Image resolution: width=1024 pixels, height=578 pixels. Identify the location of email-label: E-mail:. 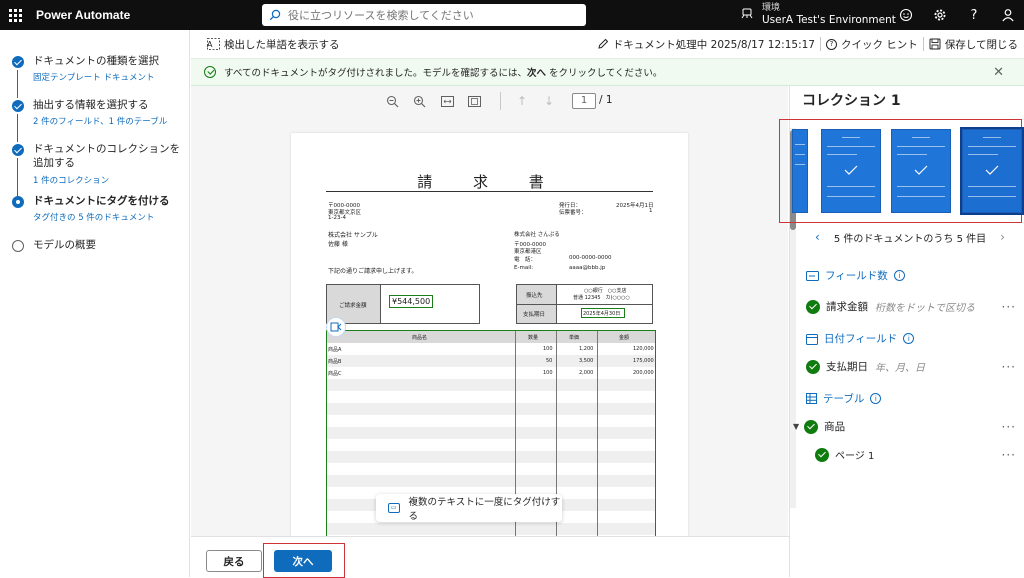
(524, 268).